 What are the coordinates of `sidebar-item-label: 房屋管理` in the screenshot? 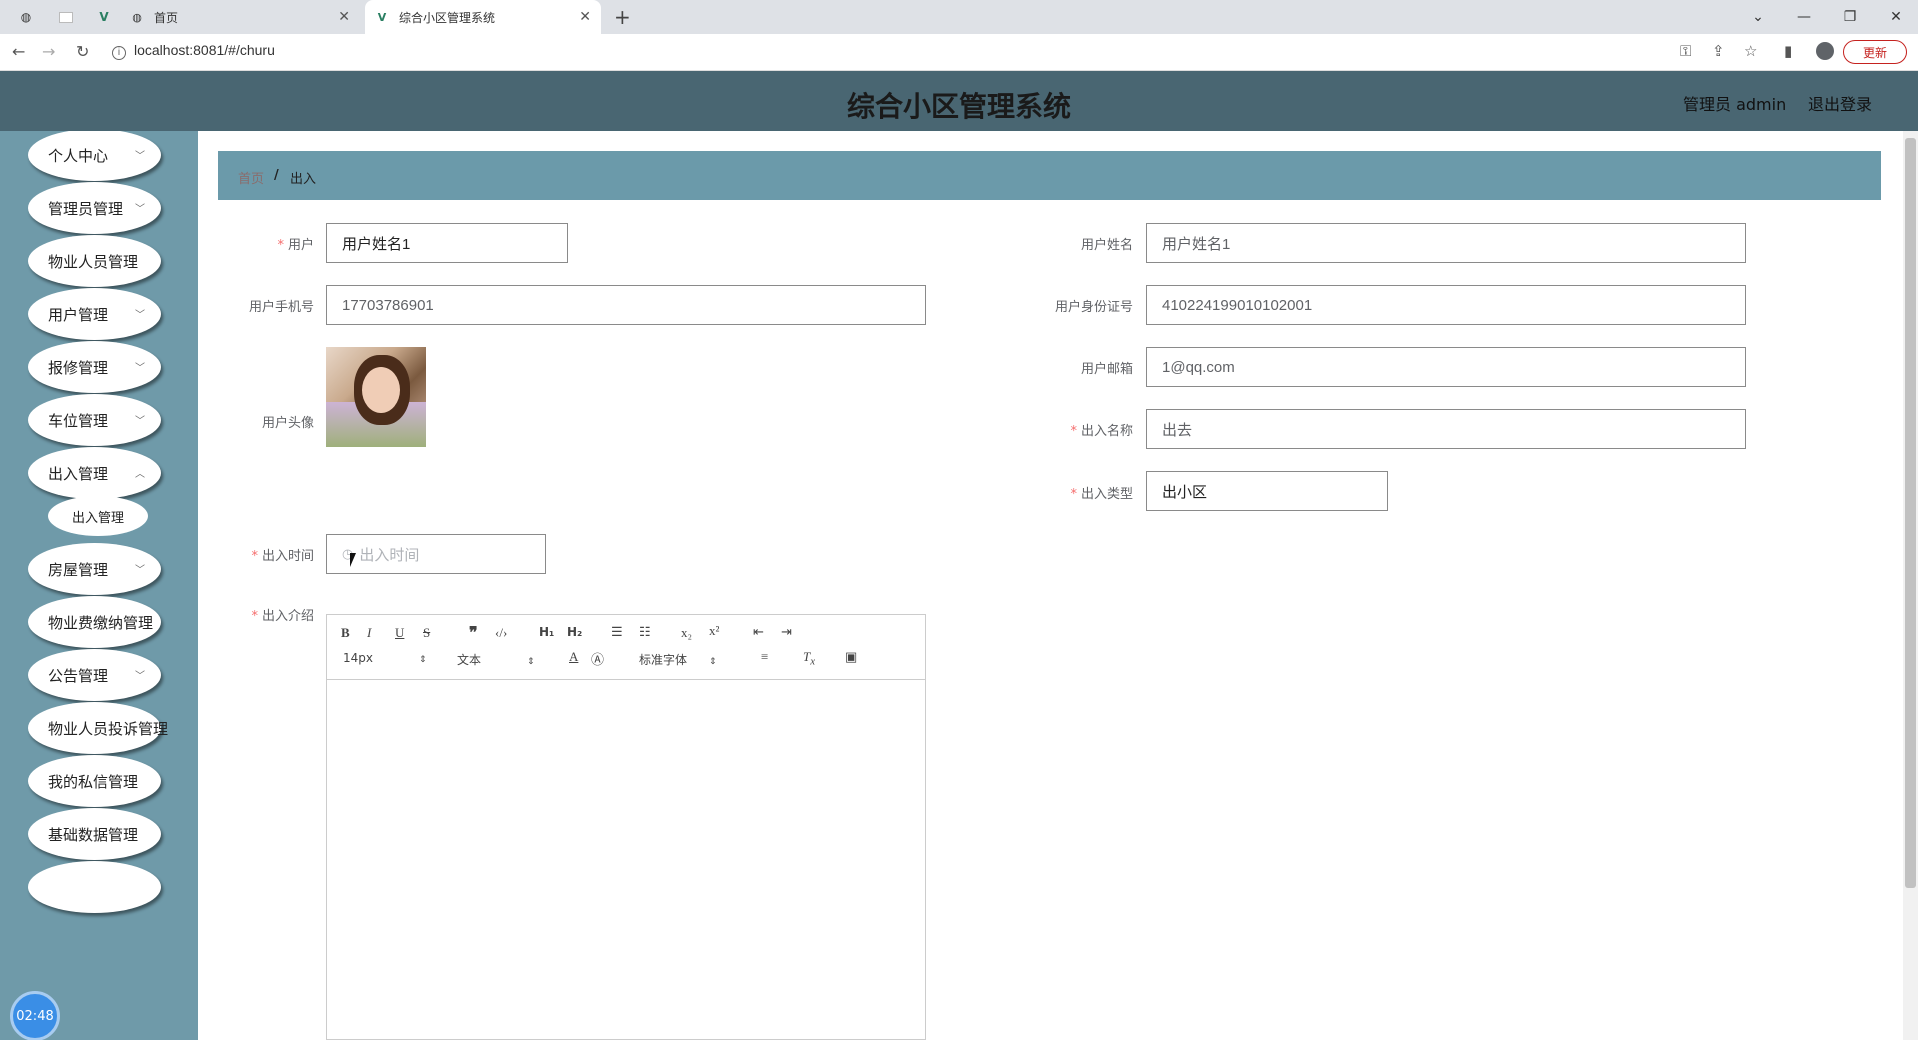 It's located at (78, 569).